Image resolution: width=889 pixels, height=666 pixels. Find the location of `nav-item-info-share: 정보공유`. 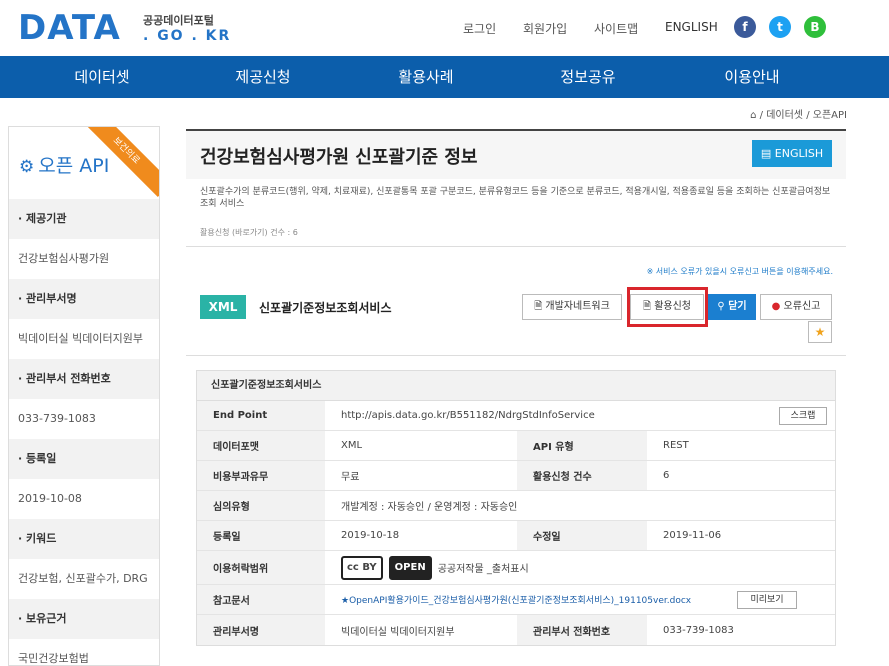

nav-item-info-share: 정보공유 is located at coordinates (588, 77).